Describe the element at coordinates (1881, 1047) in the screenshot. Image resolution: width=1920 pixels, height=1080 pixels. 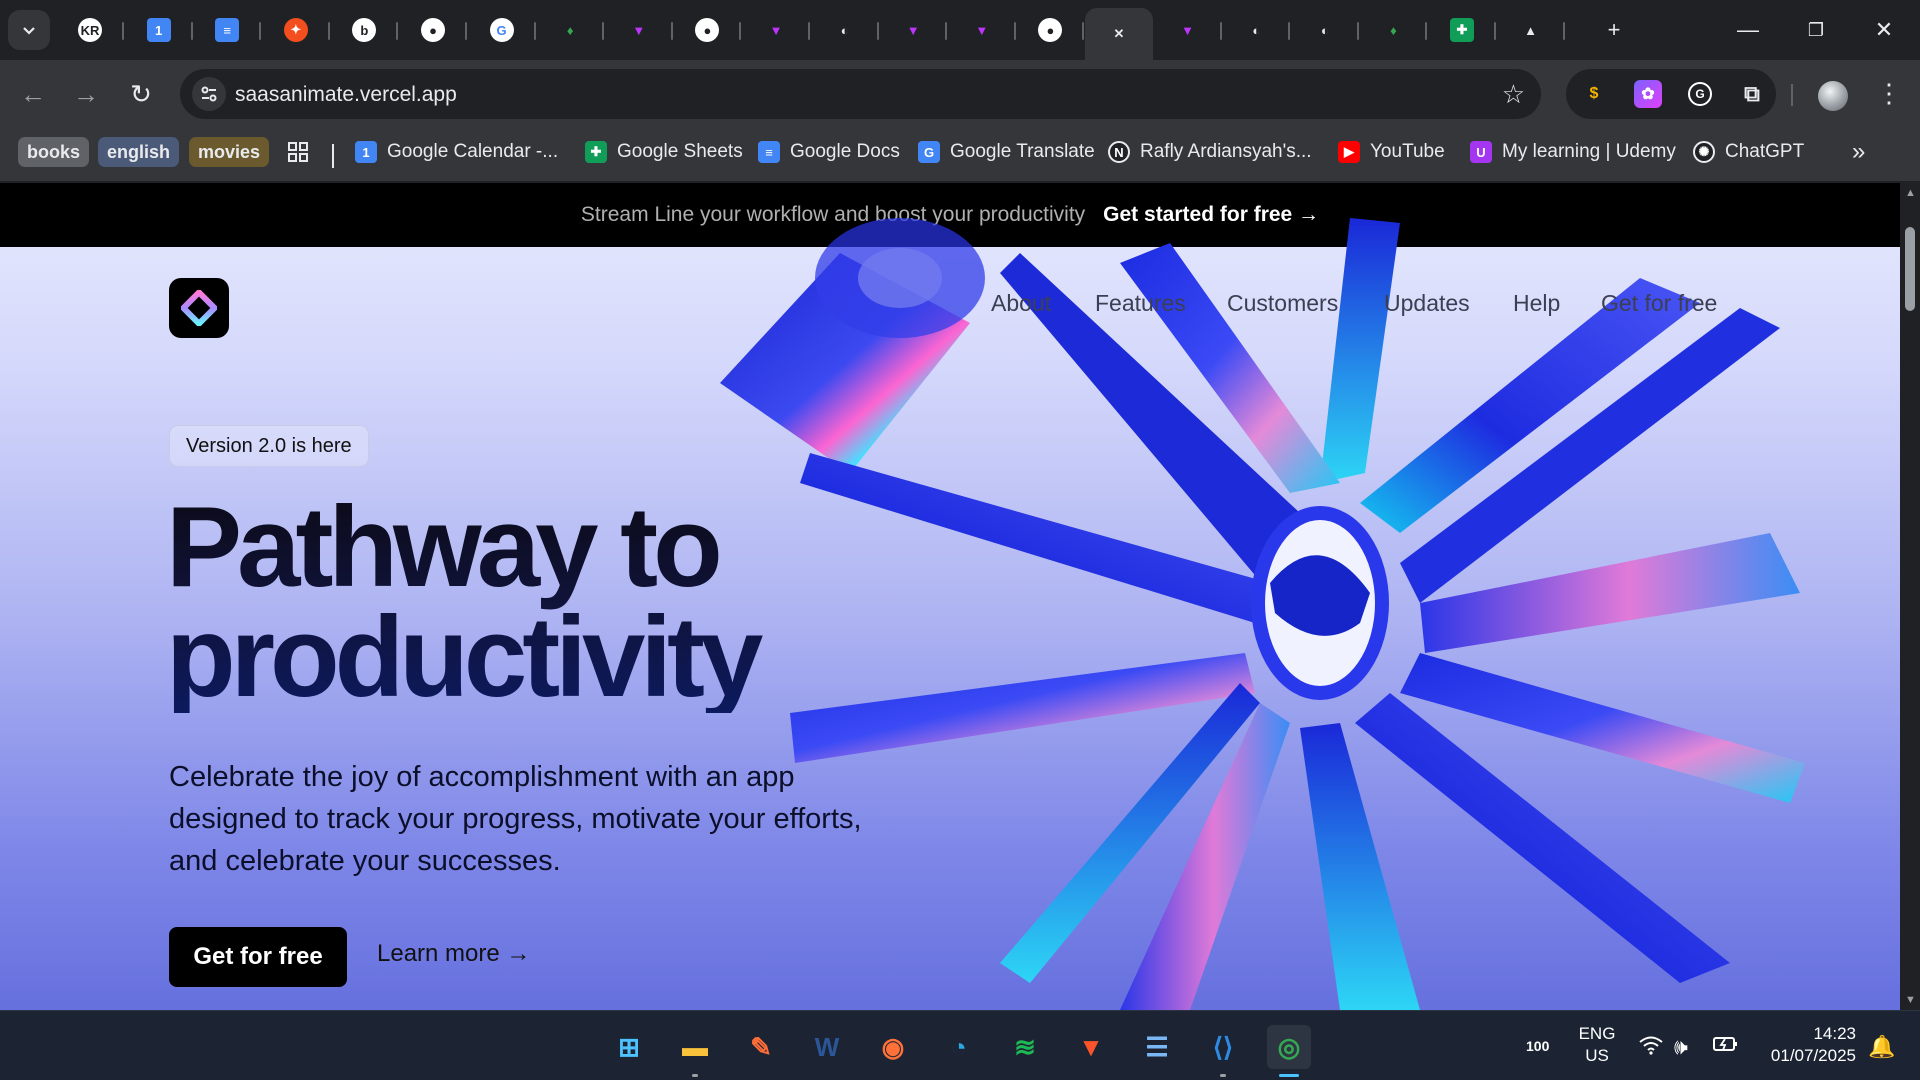
I see `notification-bell-icon: 🔔` at that location.